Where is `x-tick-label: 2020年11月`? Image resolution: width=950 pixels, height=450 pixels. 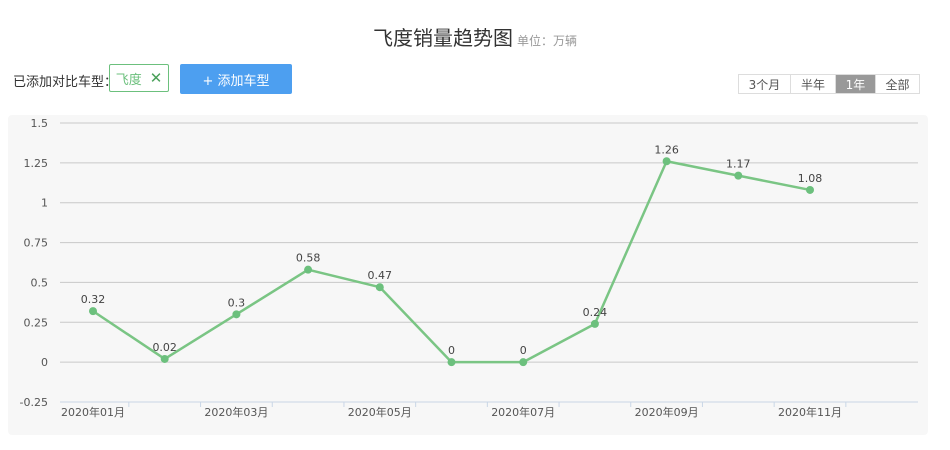 x-tick-label: 2020年11月 is located at coordinates (810, 412).